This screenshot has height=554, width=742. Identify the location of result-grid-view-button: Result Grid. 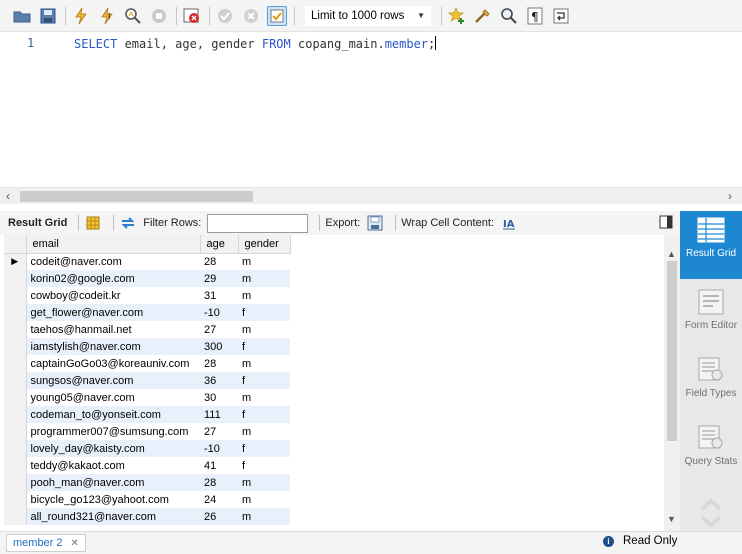
(711, 245).